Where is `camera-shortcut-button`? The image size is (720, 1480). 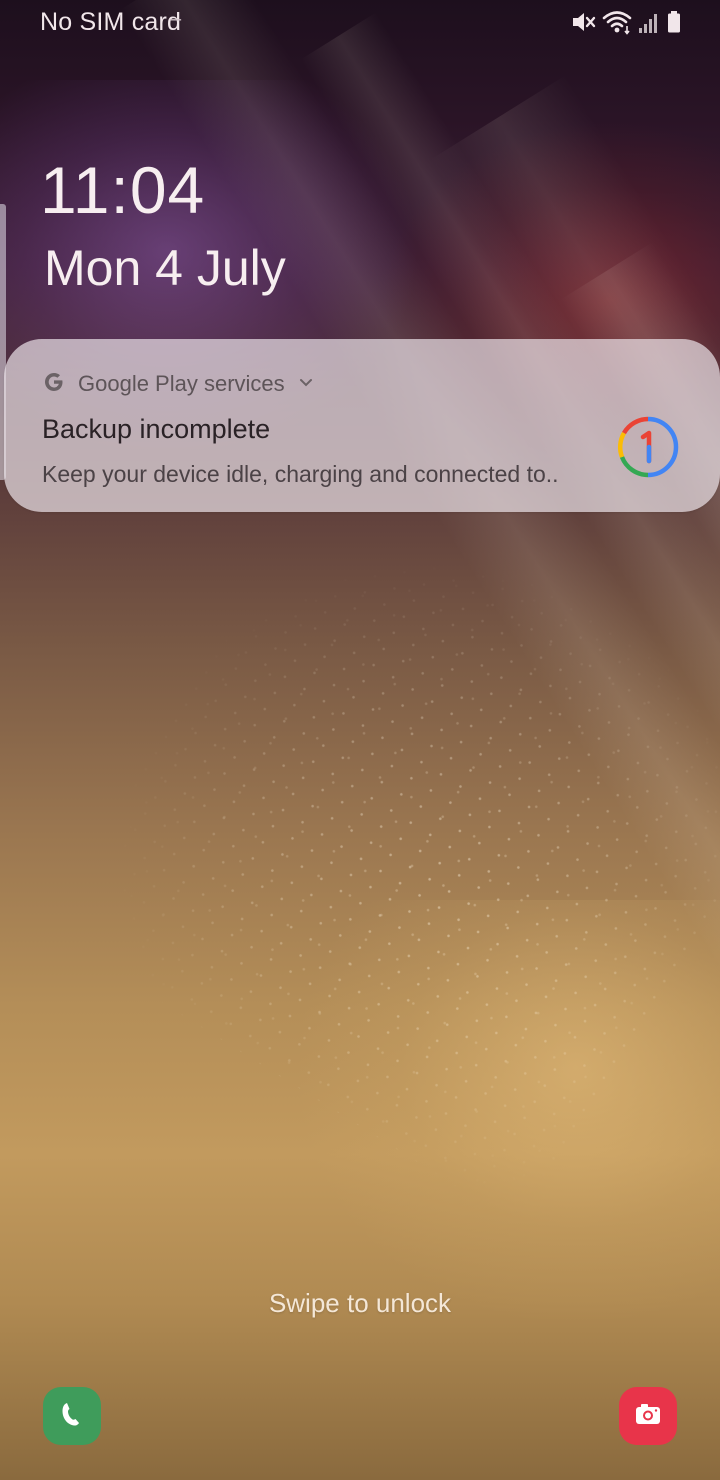 camera-shortcut-button is located at coordinates (648, 1416).